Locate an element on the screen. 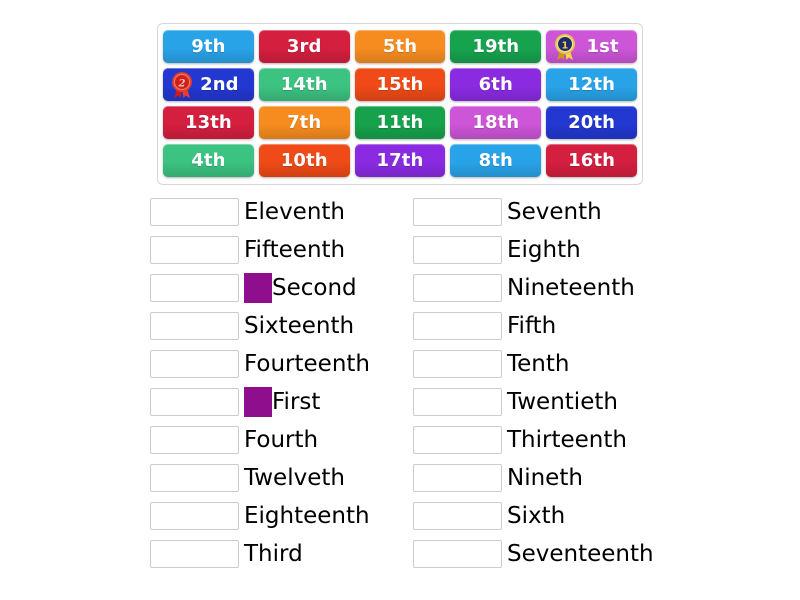 This screenshot has height=600, width=800. draggable-tile: 3rd is located at coordinates (304, 46).